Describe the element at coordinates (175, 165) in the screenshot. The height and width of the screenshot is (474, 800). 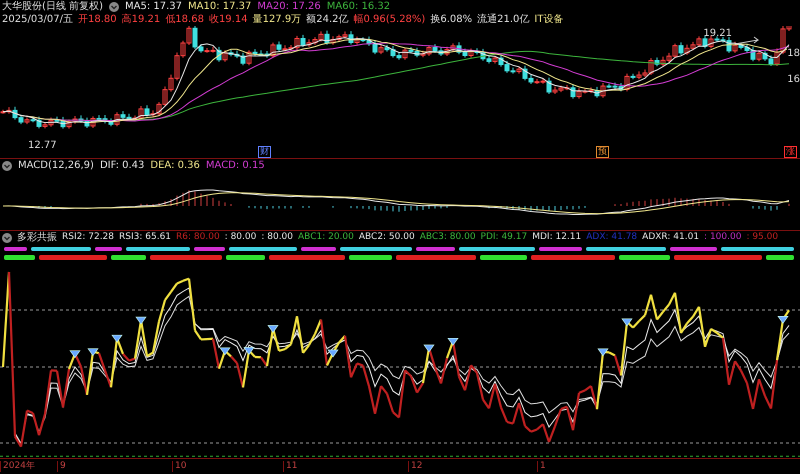
I see `macd-value: DEA: 0.36` at that location.